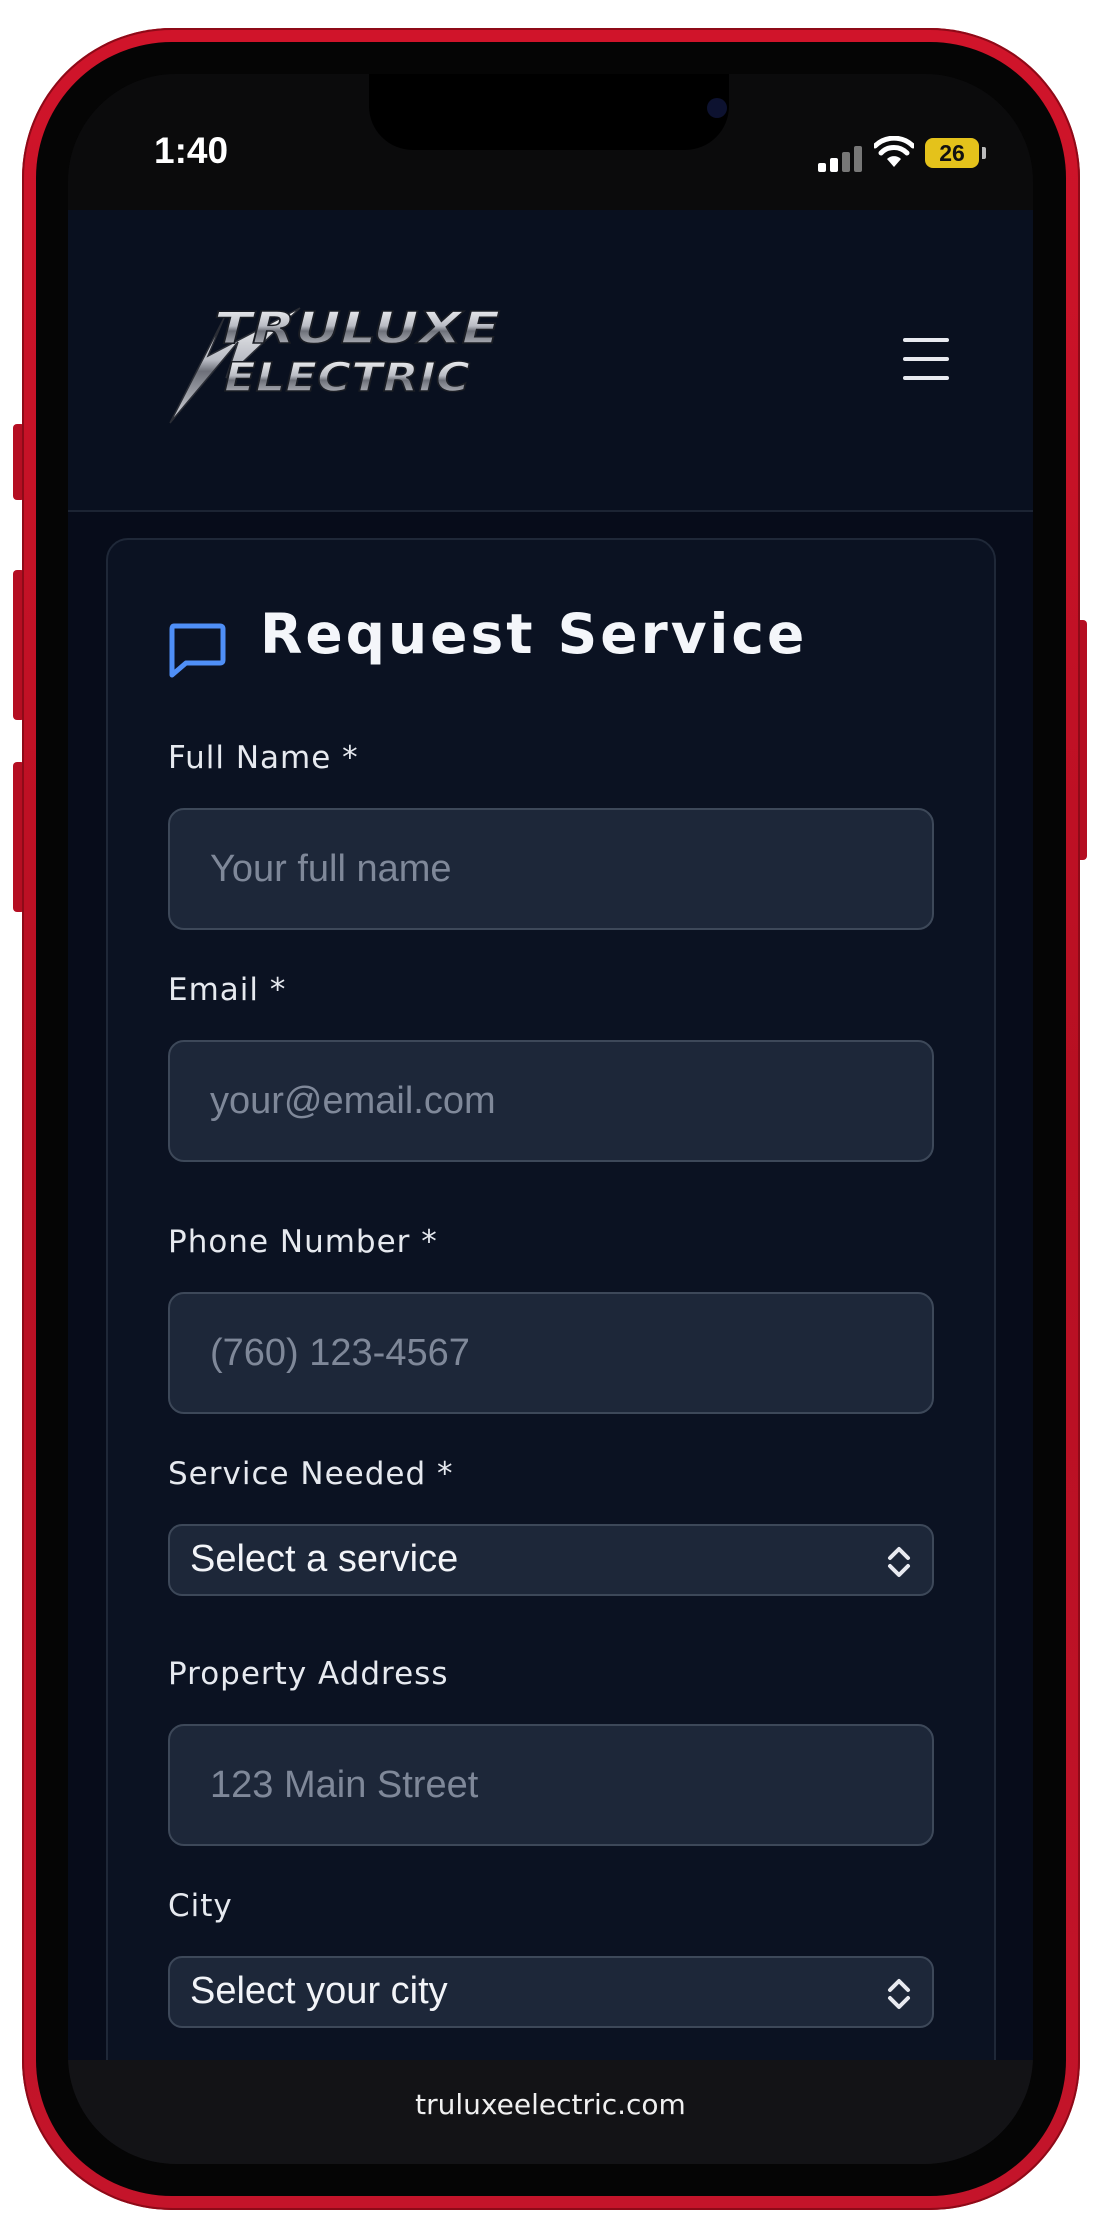 The width and height of the screenshot is (1100, 2238). Describe the element at coordinates (551, 1560) in the screenshot. I see `service-select: Select a service` at that location.